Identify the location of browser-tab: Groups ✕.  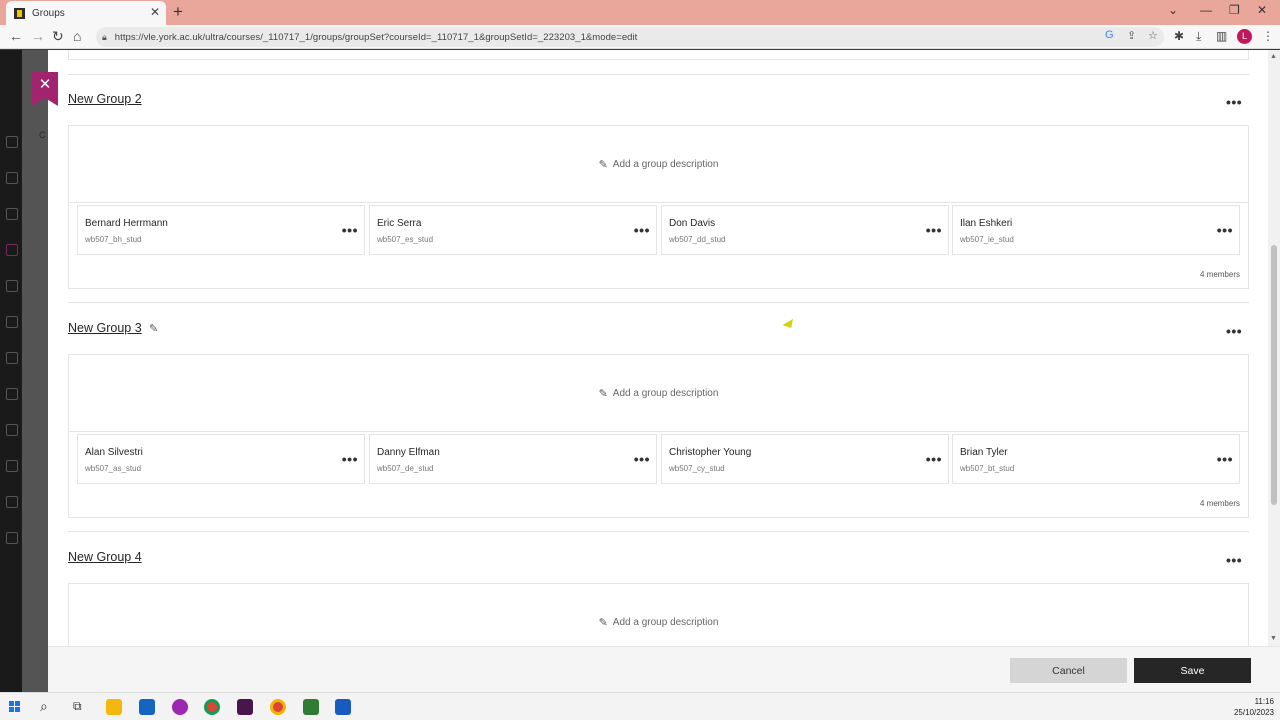
(86, 13).